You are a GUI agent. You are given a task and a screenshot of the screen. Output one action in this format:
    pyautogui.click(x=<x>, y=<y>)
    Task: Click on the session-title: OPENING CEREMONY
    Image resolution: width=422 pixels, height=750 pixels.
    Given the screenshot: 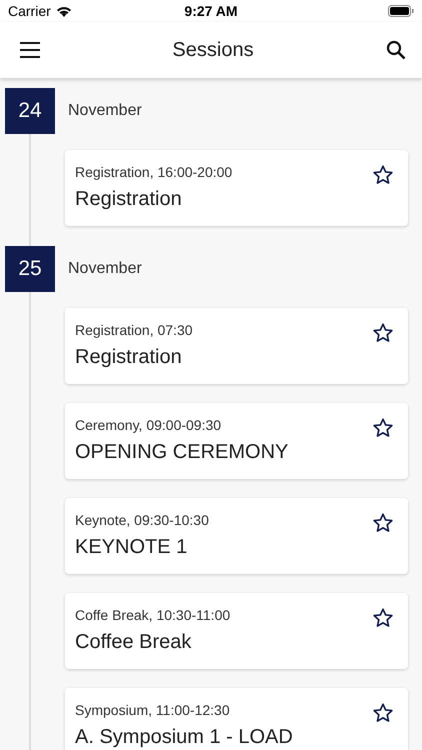 What is the action you would take?
    pyautogui.click(x=181, y=452)
    